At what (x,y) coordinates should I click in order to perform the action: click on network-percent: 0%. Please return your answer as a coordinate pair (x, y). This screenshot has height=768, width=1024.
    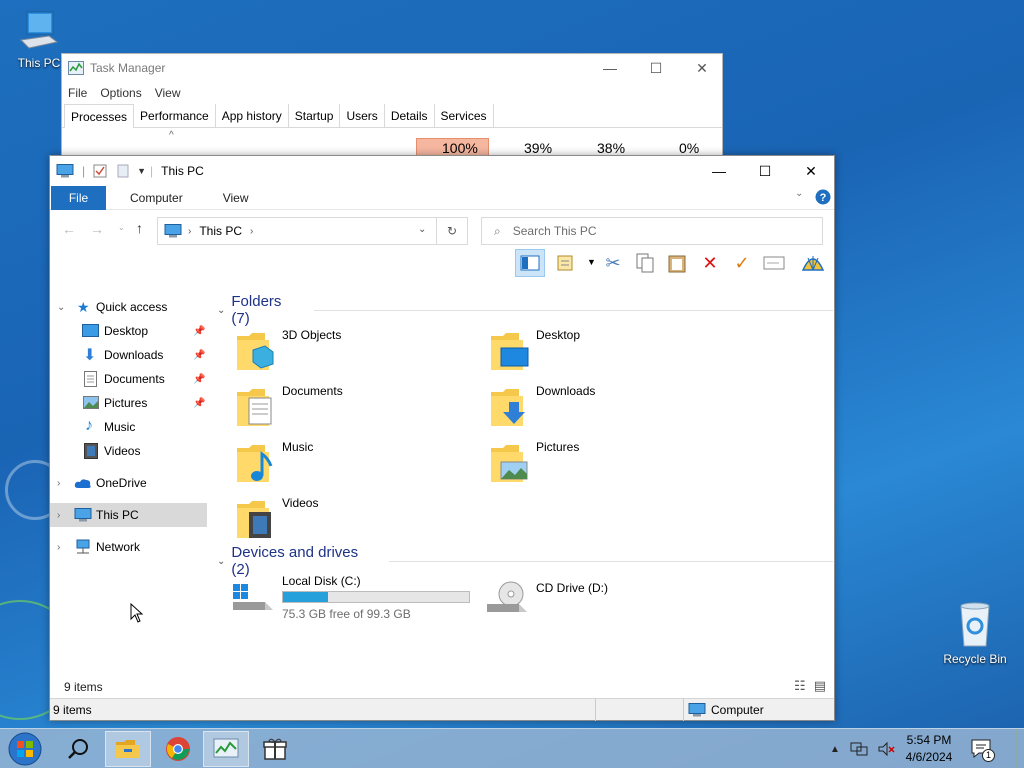
    Looking at the image, I should click on (689, 148).